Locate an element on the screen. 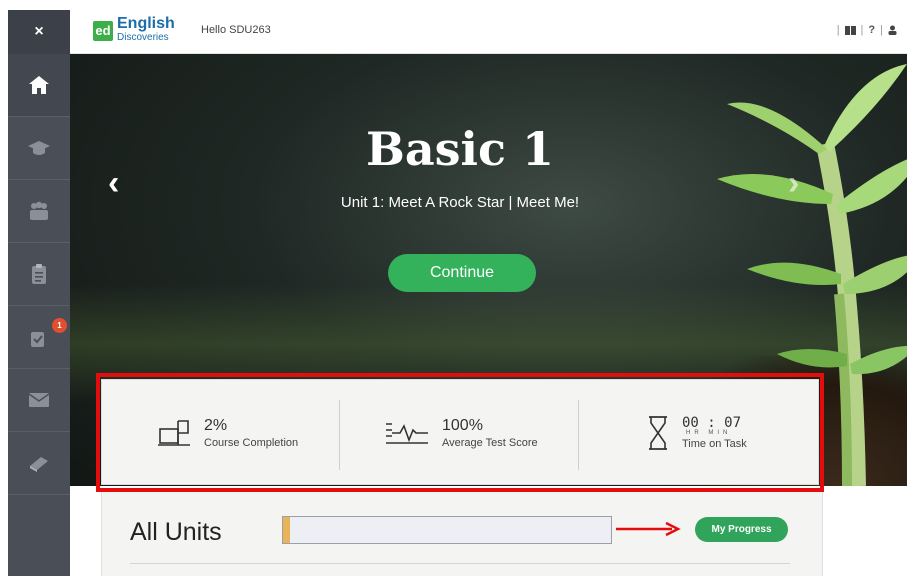  home-icon is located at coordinates (39, 85).